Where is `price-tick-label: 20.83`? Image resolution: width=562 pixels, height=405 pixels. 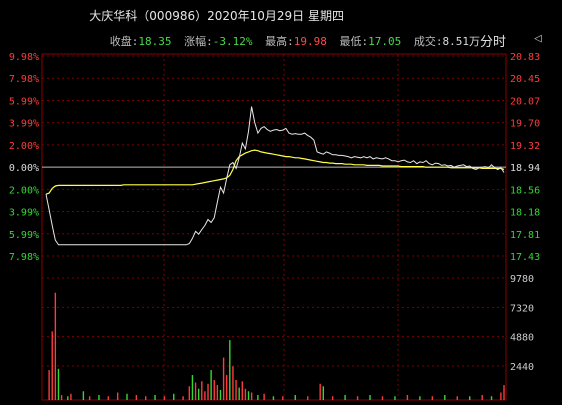 price-tick-label: 20.83 is located at coordinates (525, 57).